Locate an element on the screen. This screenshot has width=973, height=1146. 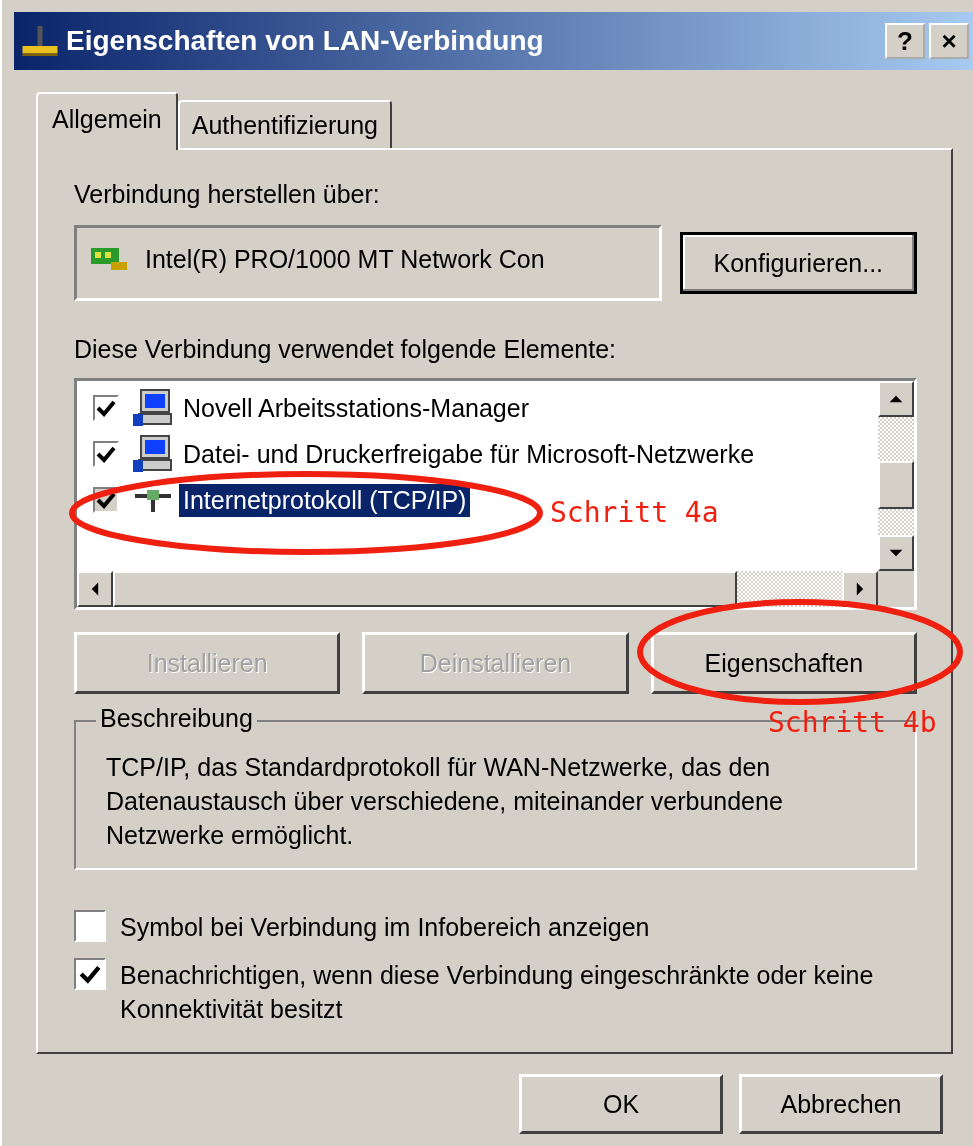
tab: Authentifizierung is located at coordinates (284, 124).